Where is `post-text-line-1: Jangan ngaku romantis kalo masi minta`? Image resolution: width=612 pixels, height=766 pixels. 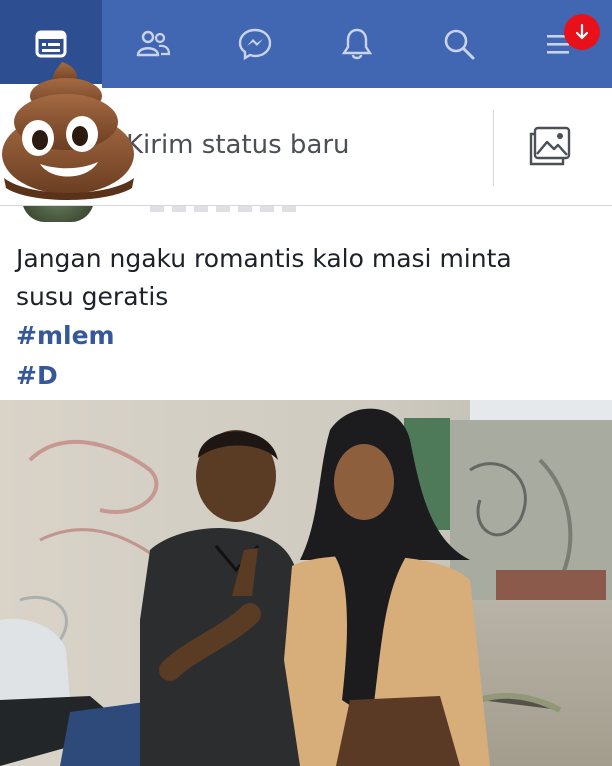
post-text-line-1: Jangan ngaku romantis kalo masi minta is located at coordinates (264, 258).